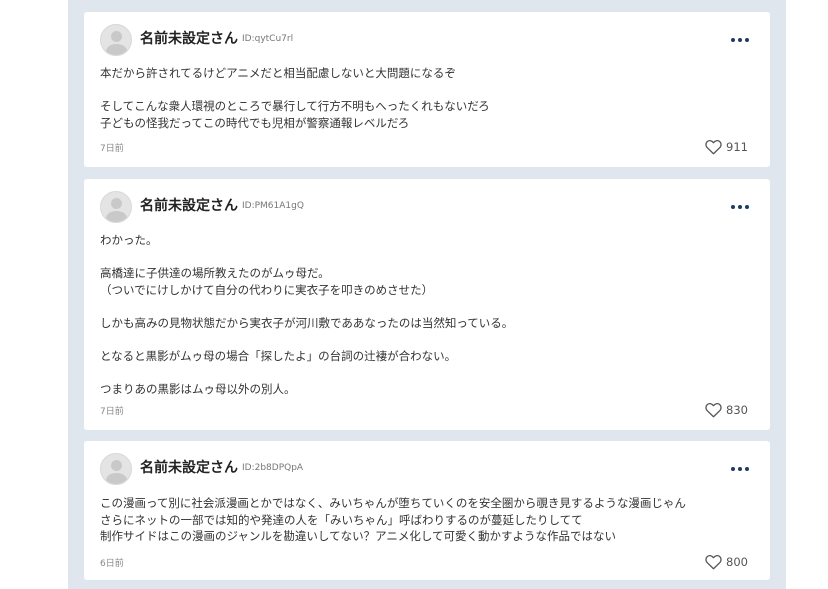 The image size is (828, 589). I want to click on like-button: 800, so click(726, 562).